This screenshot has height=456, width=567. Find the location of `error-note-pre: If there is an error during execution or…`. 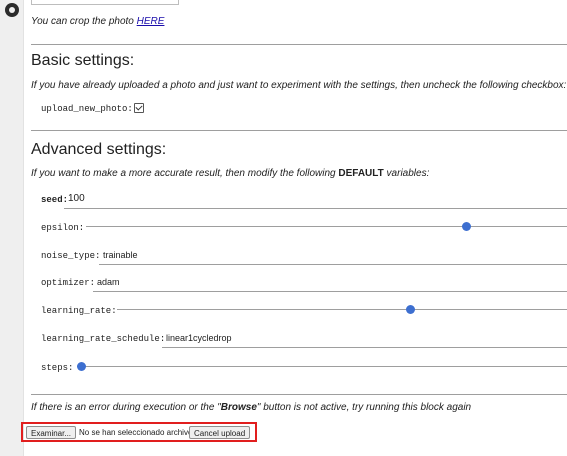

error-note-pre: If there is an error during execution or… is located at coordinates (126, 407).